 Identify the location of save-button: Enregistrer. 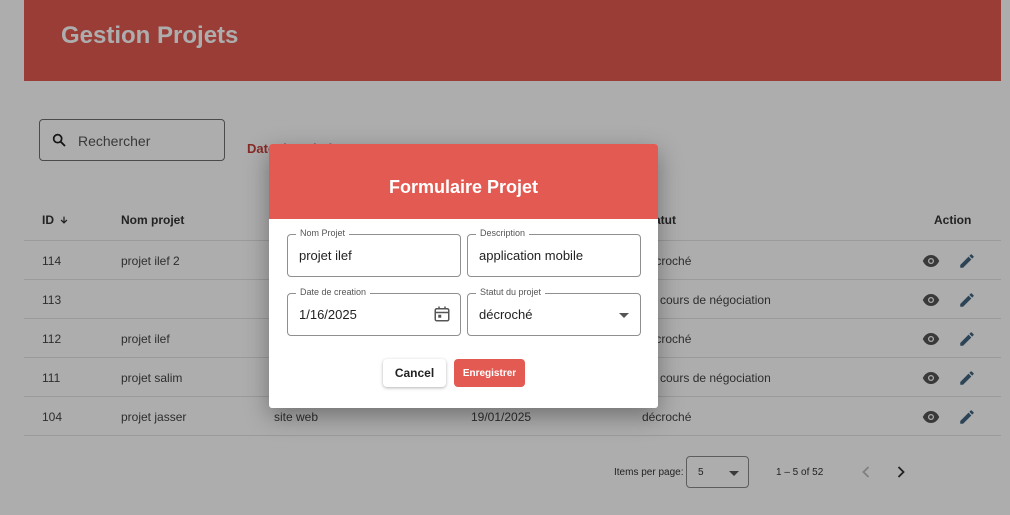
(489, 373).